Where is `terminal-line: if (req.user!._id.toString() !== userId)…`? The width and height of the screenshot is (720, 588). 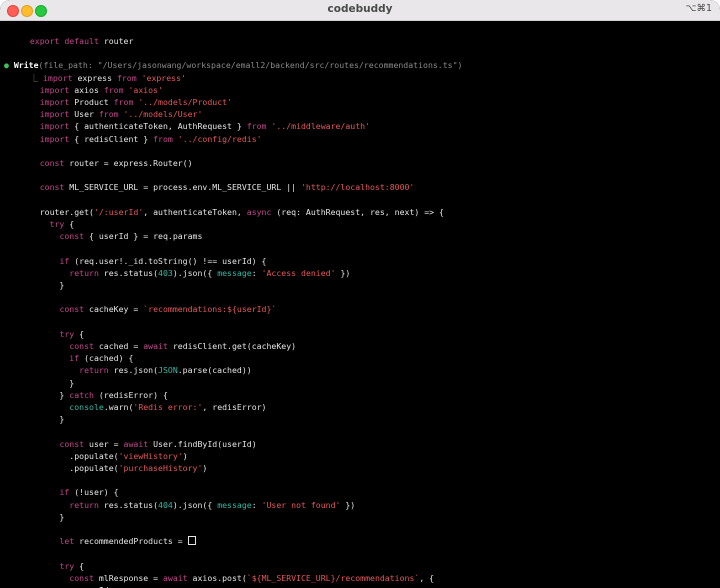
terminal-line: if (req.user!._id.toString() !== userId)… is located at coordinates (143, 261).